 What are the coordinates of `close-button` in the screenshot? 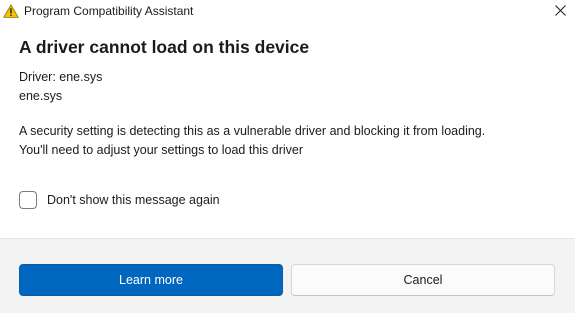 It's located at (560, 12).